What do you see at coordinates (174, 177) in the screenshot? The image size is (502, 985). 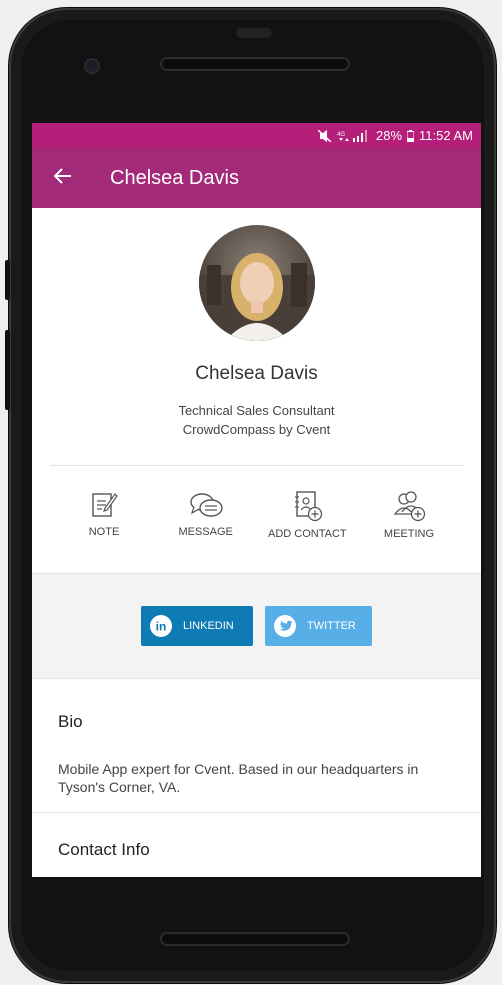 I see `app-bar-title: Chelsea Davis` at bounding box center [174, 177].